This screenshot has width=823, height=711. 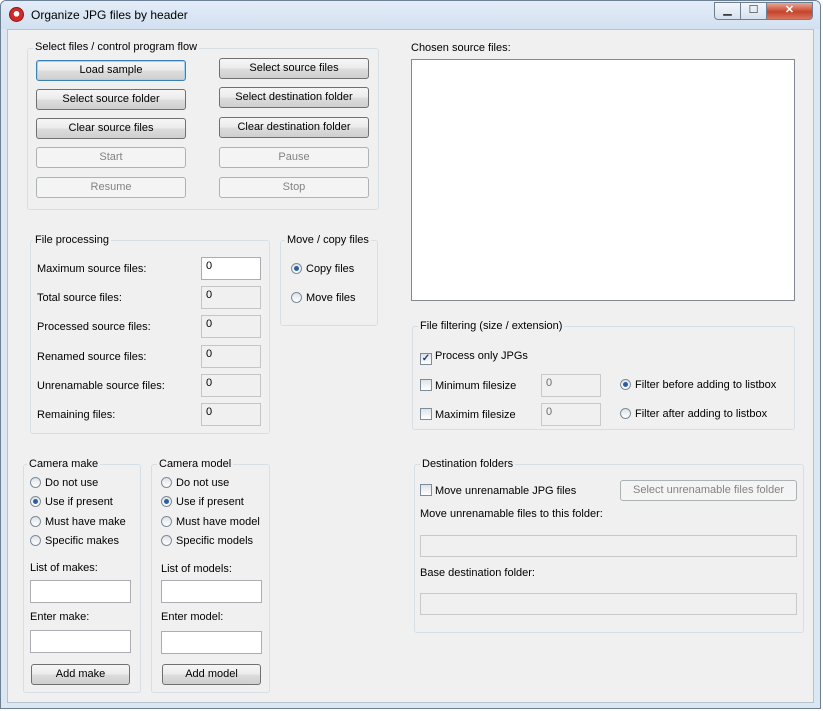 What do you see at coordinates (468, 385) in the screenshot?
I see `min-filesize-checkbox: Minimum filesize` at bounding box center [468, 385].